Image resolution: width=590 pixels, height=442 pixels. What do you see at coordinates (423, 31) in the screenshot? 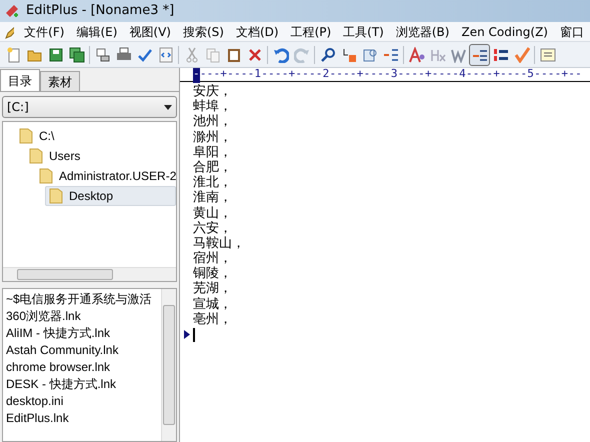
I see `menu-item: 浏览器(B)` at bounding box center [423, 31].